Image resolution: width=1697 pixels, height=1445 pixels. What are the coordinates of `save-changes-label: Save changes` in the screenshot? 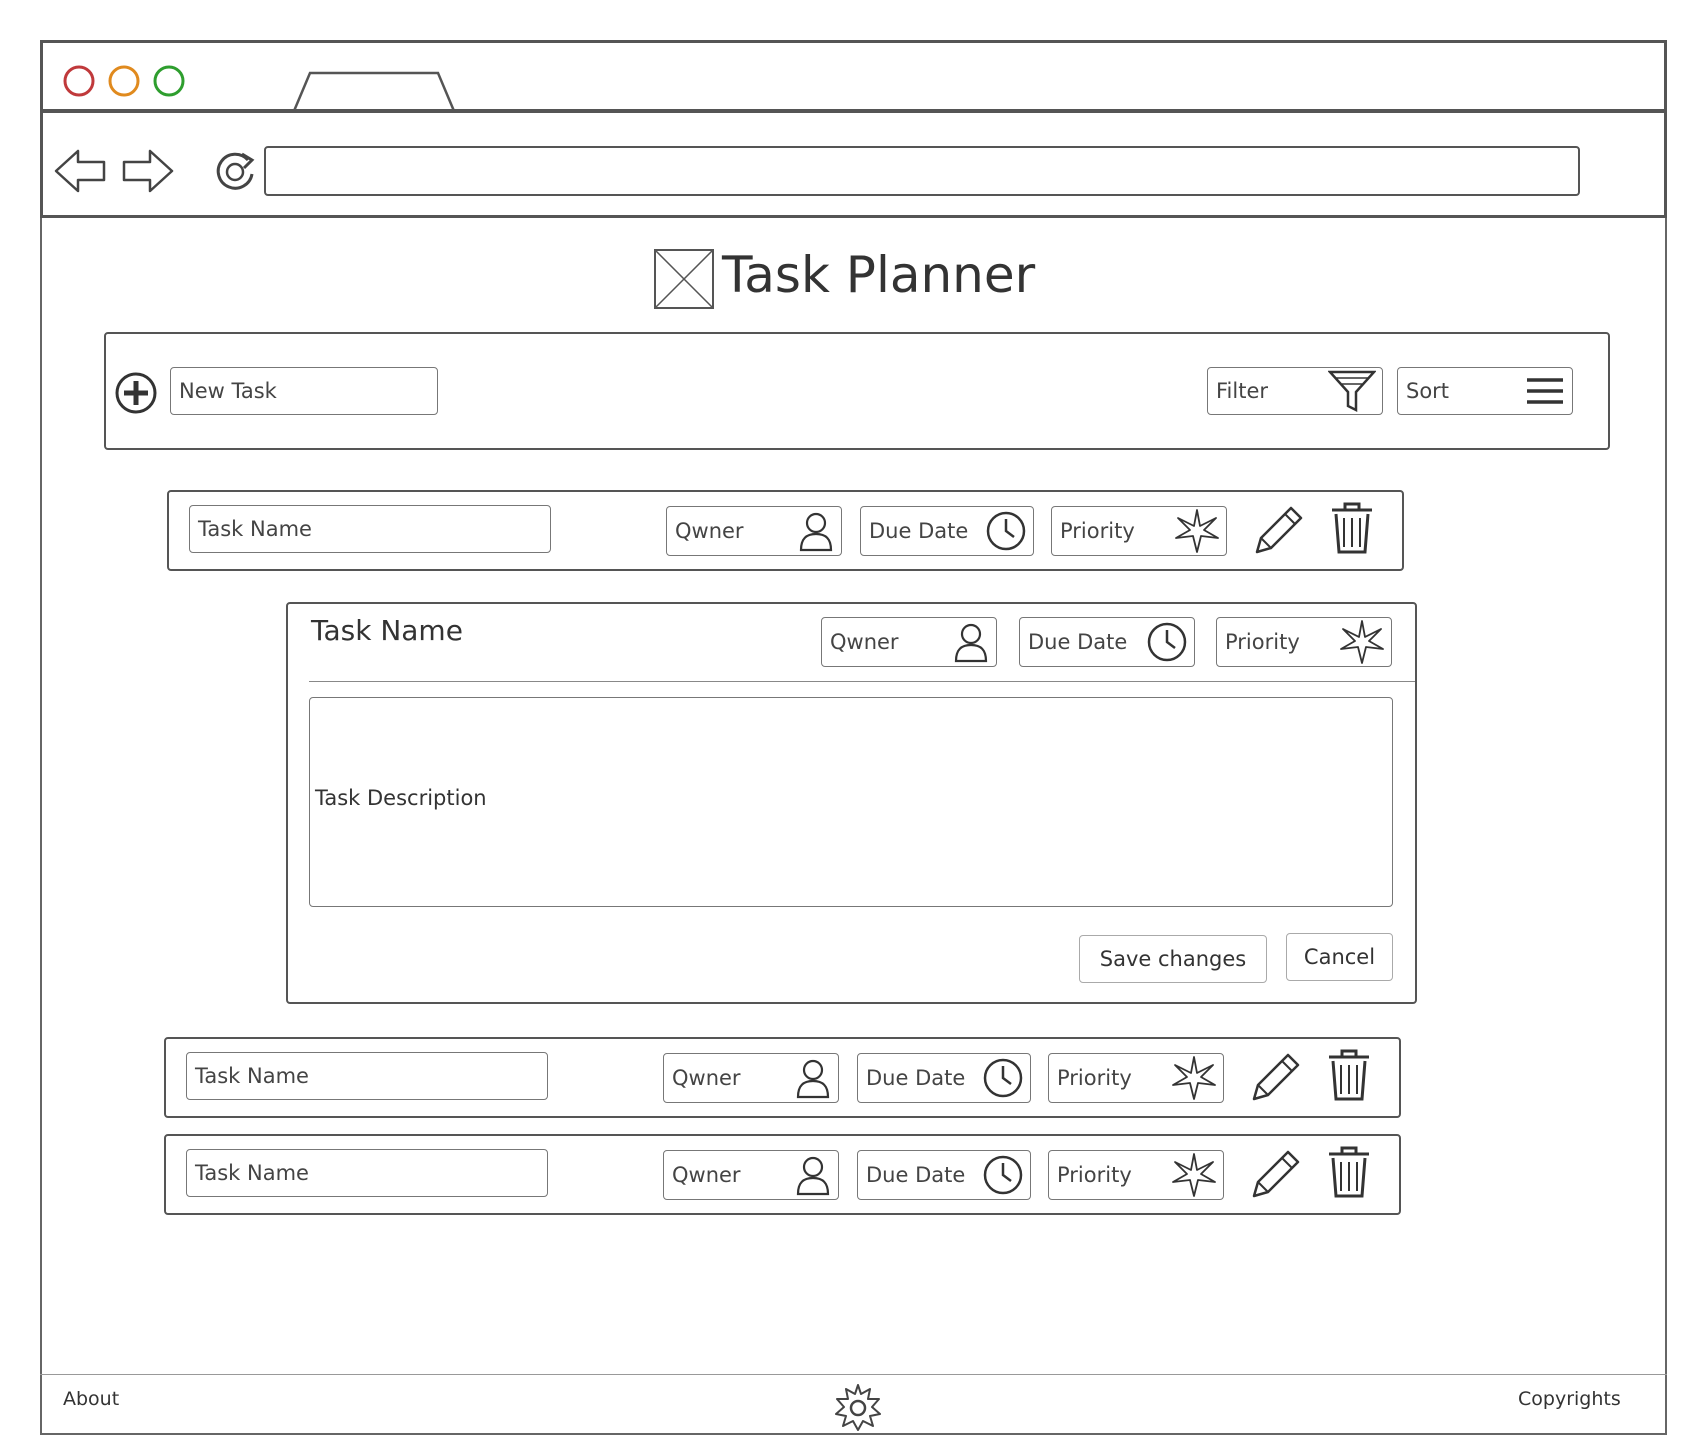 It's located at (1173, 959).